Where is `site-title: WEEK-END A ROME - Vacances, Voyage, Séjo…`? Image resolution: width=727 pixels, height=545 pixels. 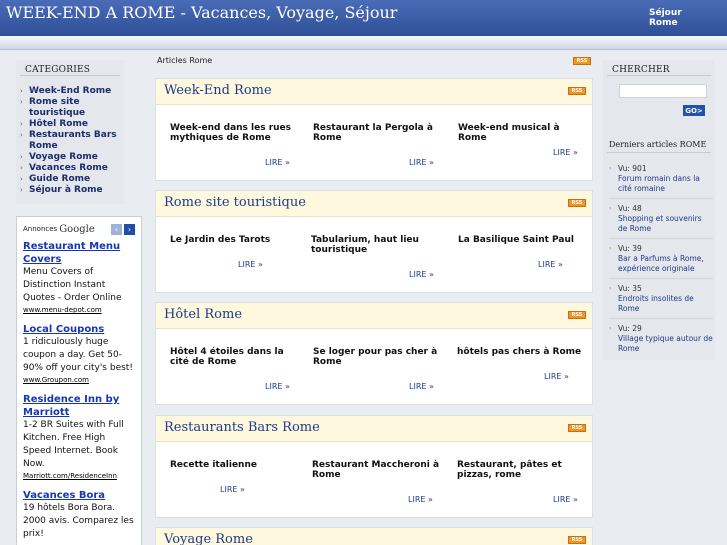
site-title: WEEK-END A ROME - Vacances, Voyage, Séjo… is located at coordinates (201, 12).